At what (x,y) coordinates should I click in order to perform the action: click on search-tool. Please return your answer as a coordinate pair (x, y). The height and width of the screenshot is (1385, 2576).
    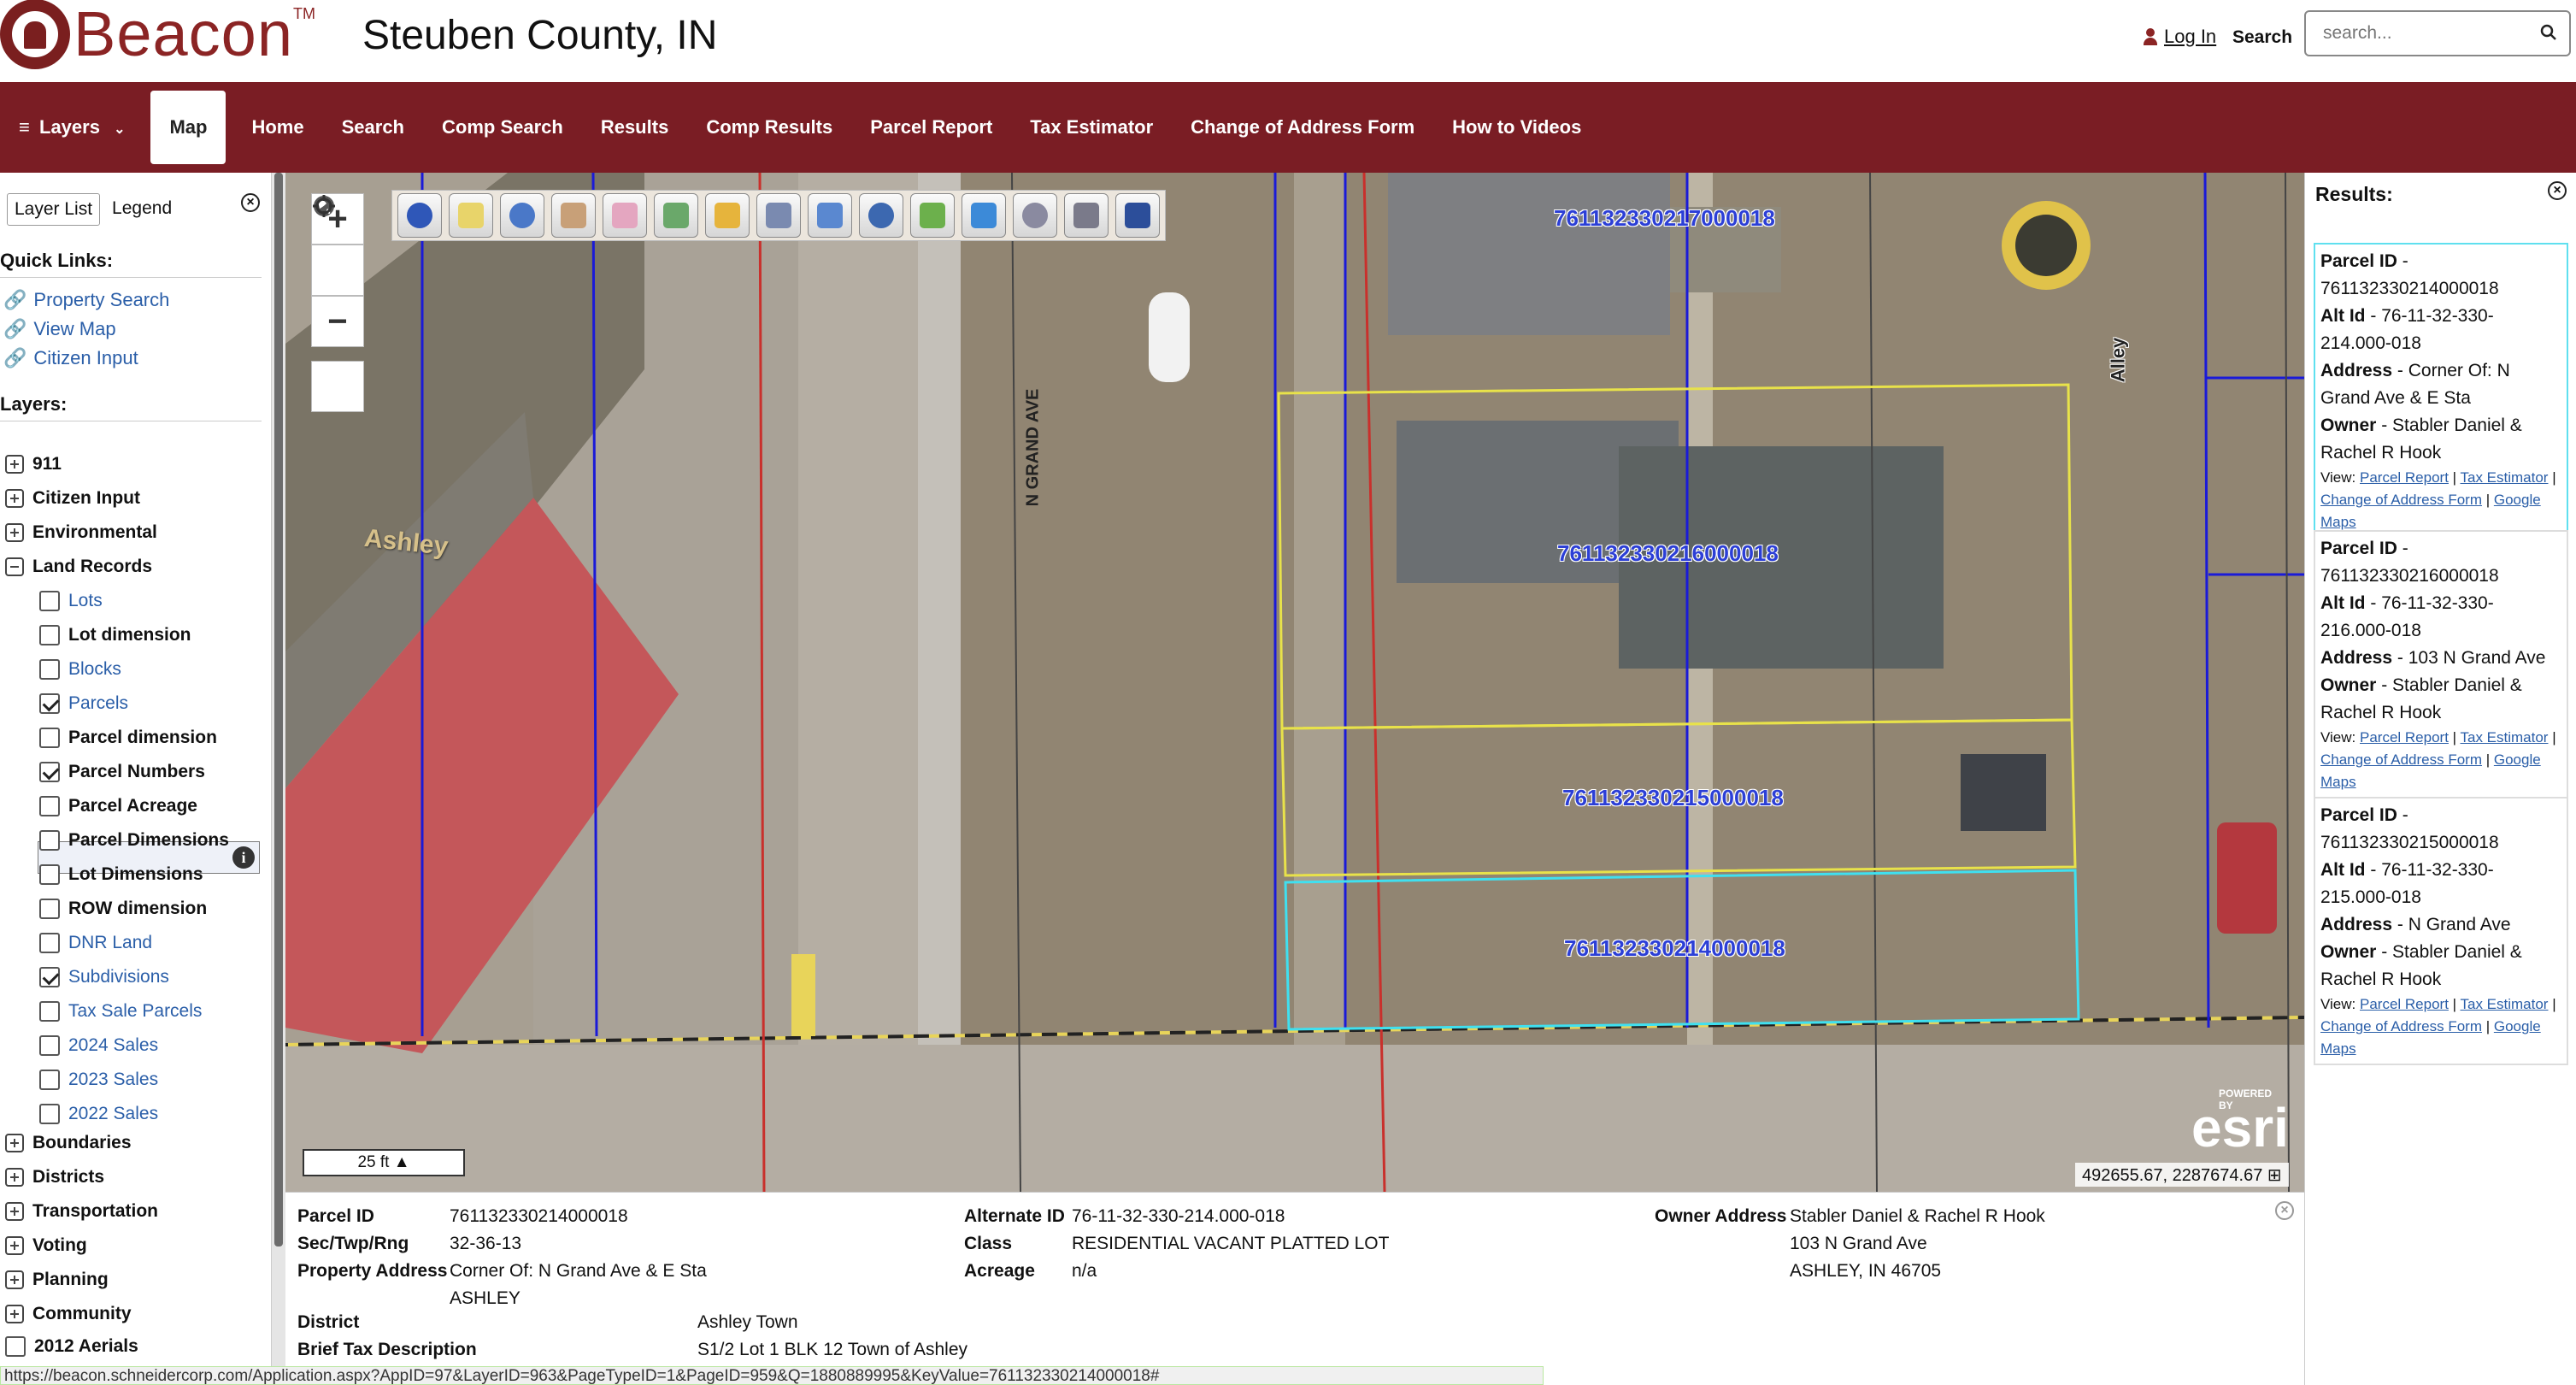
    Looking at the image, I should click on (881, 215).